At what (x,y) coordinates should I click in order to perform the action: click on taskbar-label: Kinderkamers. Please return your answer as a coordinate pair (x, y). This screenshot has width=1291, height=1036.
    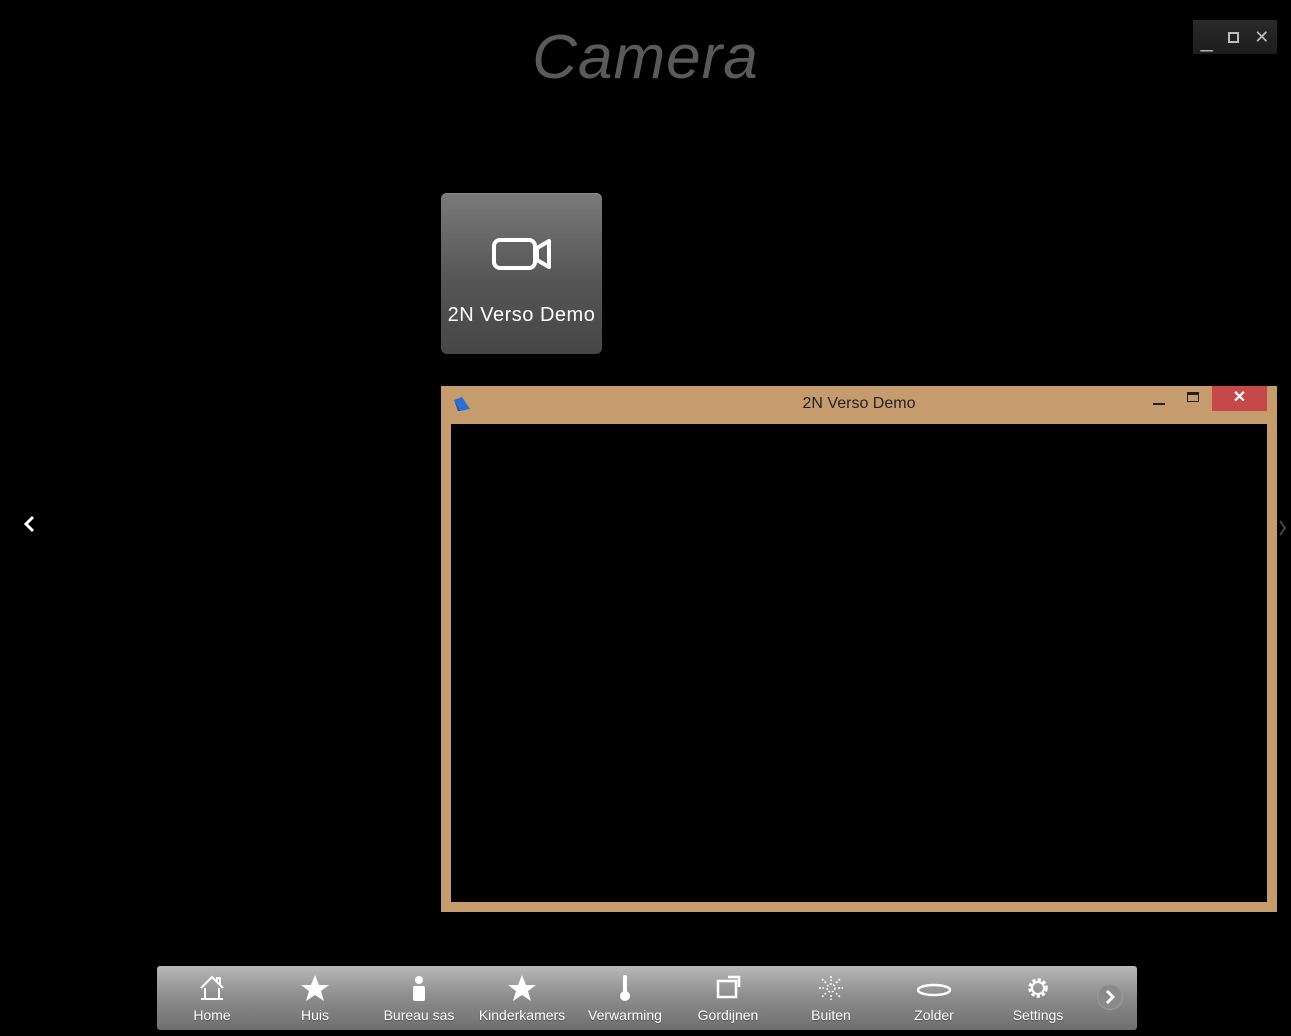
    Looking at the image, I should click on (522, 1015).